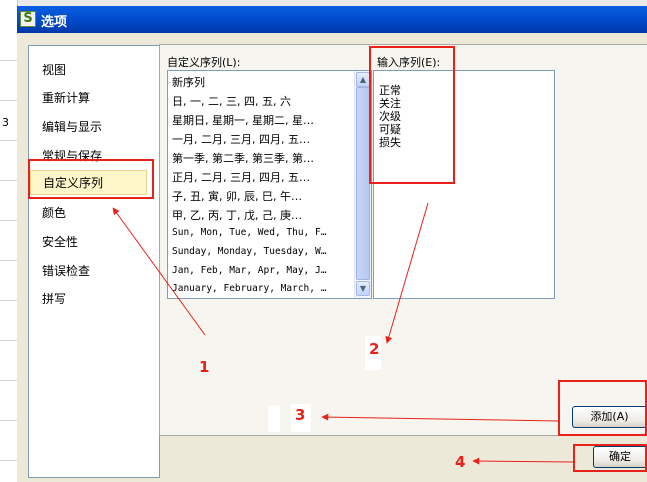  I want to click on custom-lists-label: 自定义序列(L):, so click(204, 62).